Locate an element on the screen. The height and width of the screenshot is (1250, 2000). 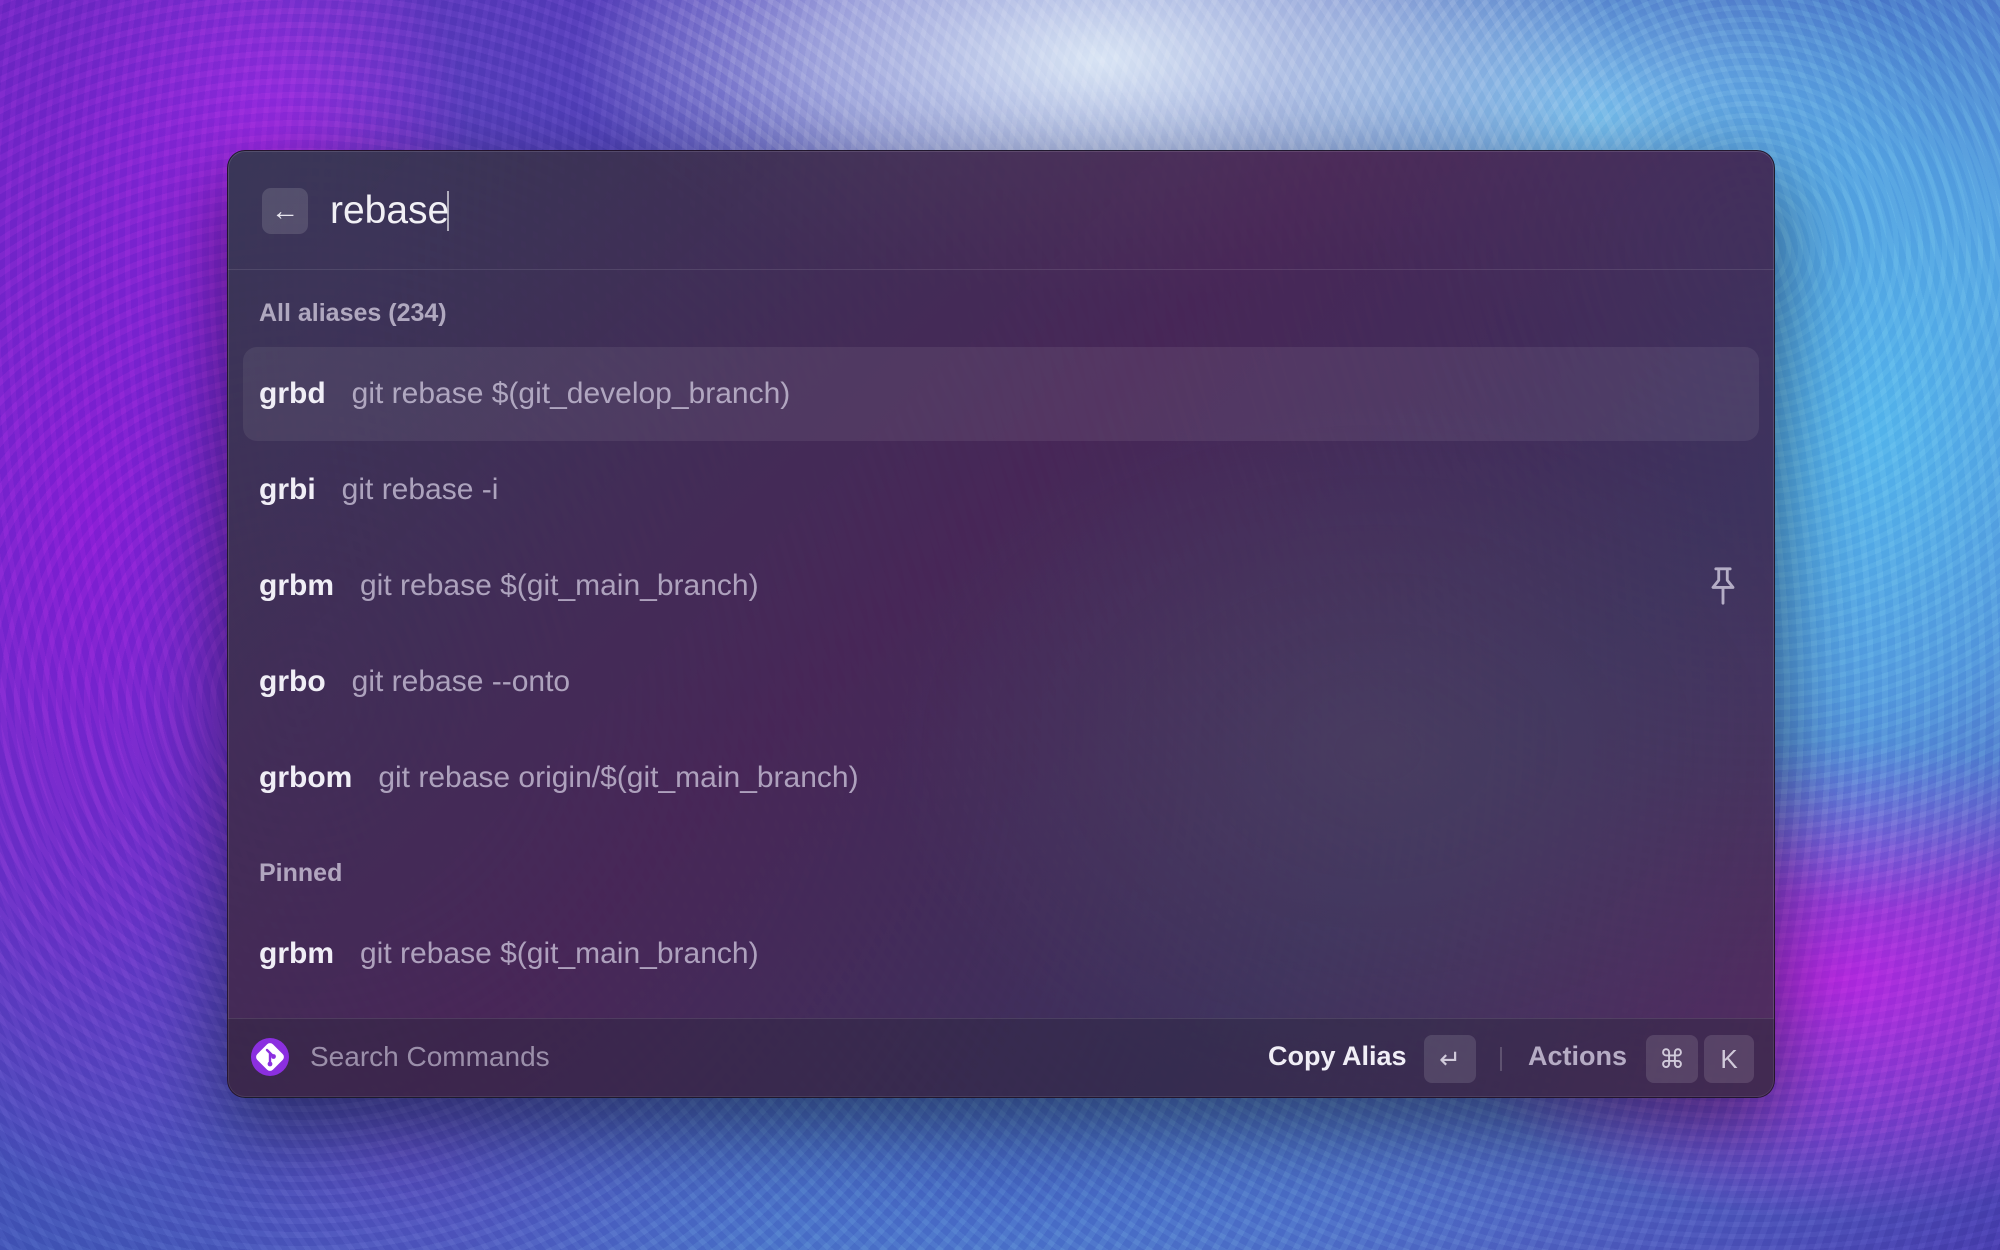
k-key-hint: K is located at coordinates (1729, 1059).